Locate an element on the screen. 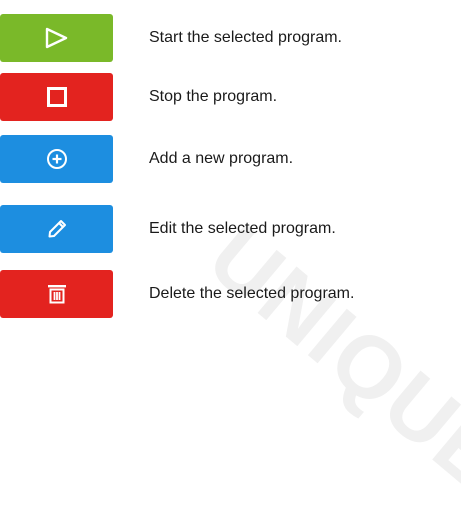 This screenshot has width=461, height=511. stop-icon is located at coordinates (56, 97).